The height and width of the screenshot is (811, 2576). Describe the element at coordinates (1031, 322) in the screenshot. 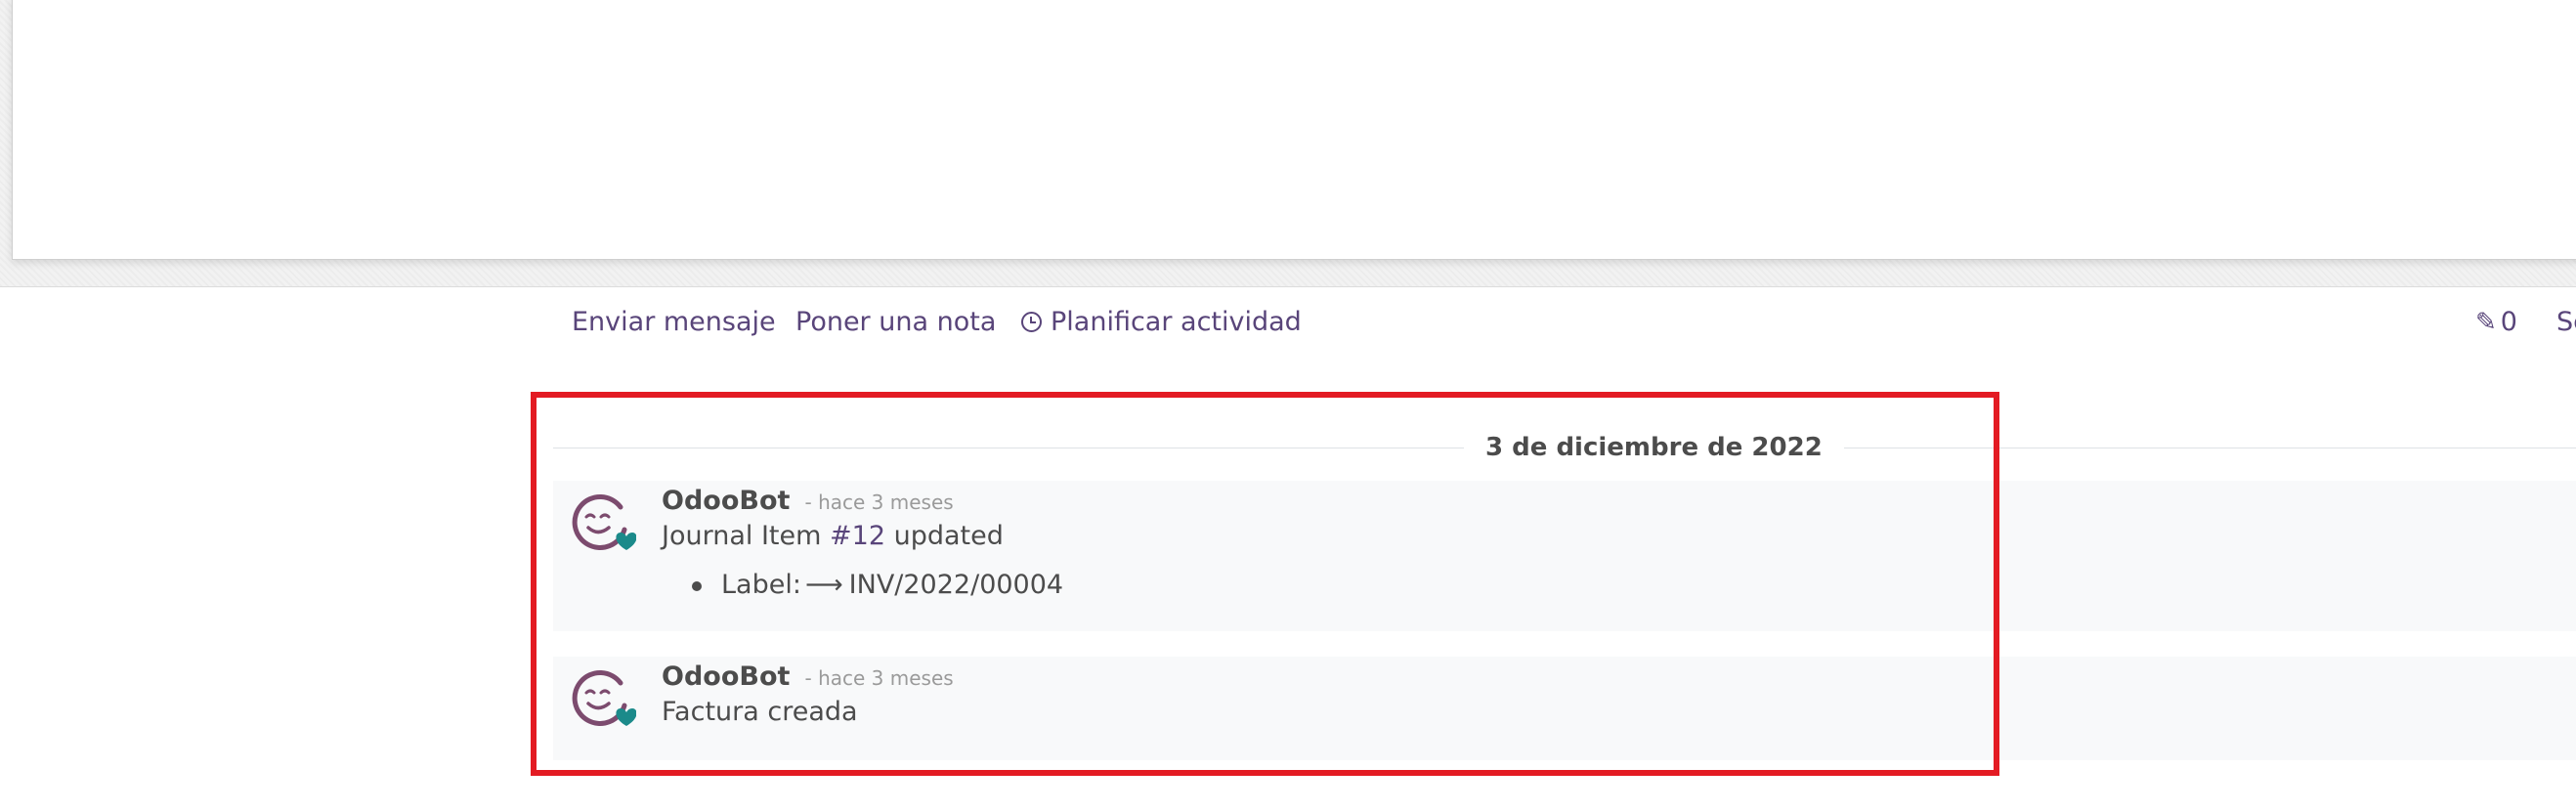

I see `clock-icon` at that location.